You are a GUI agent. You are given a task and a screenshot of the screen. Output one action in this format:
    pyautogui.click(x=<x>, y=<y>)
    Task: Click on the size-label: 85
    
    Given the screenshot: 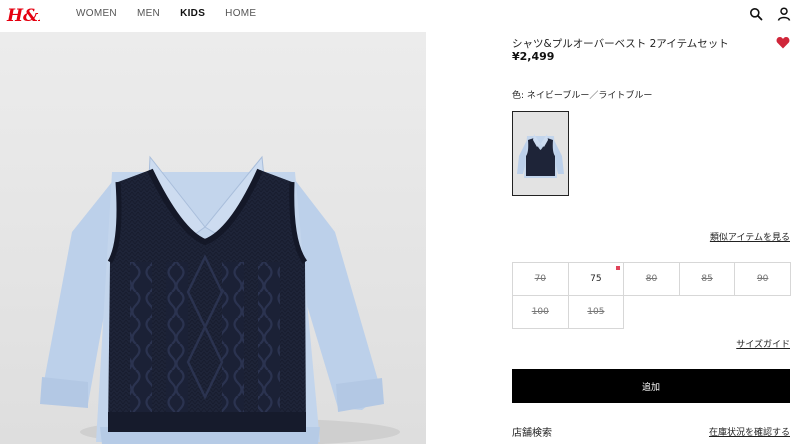 What is the action you would take?
    pyautogui.click(x=707, y=279)
    